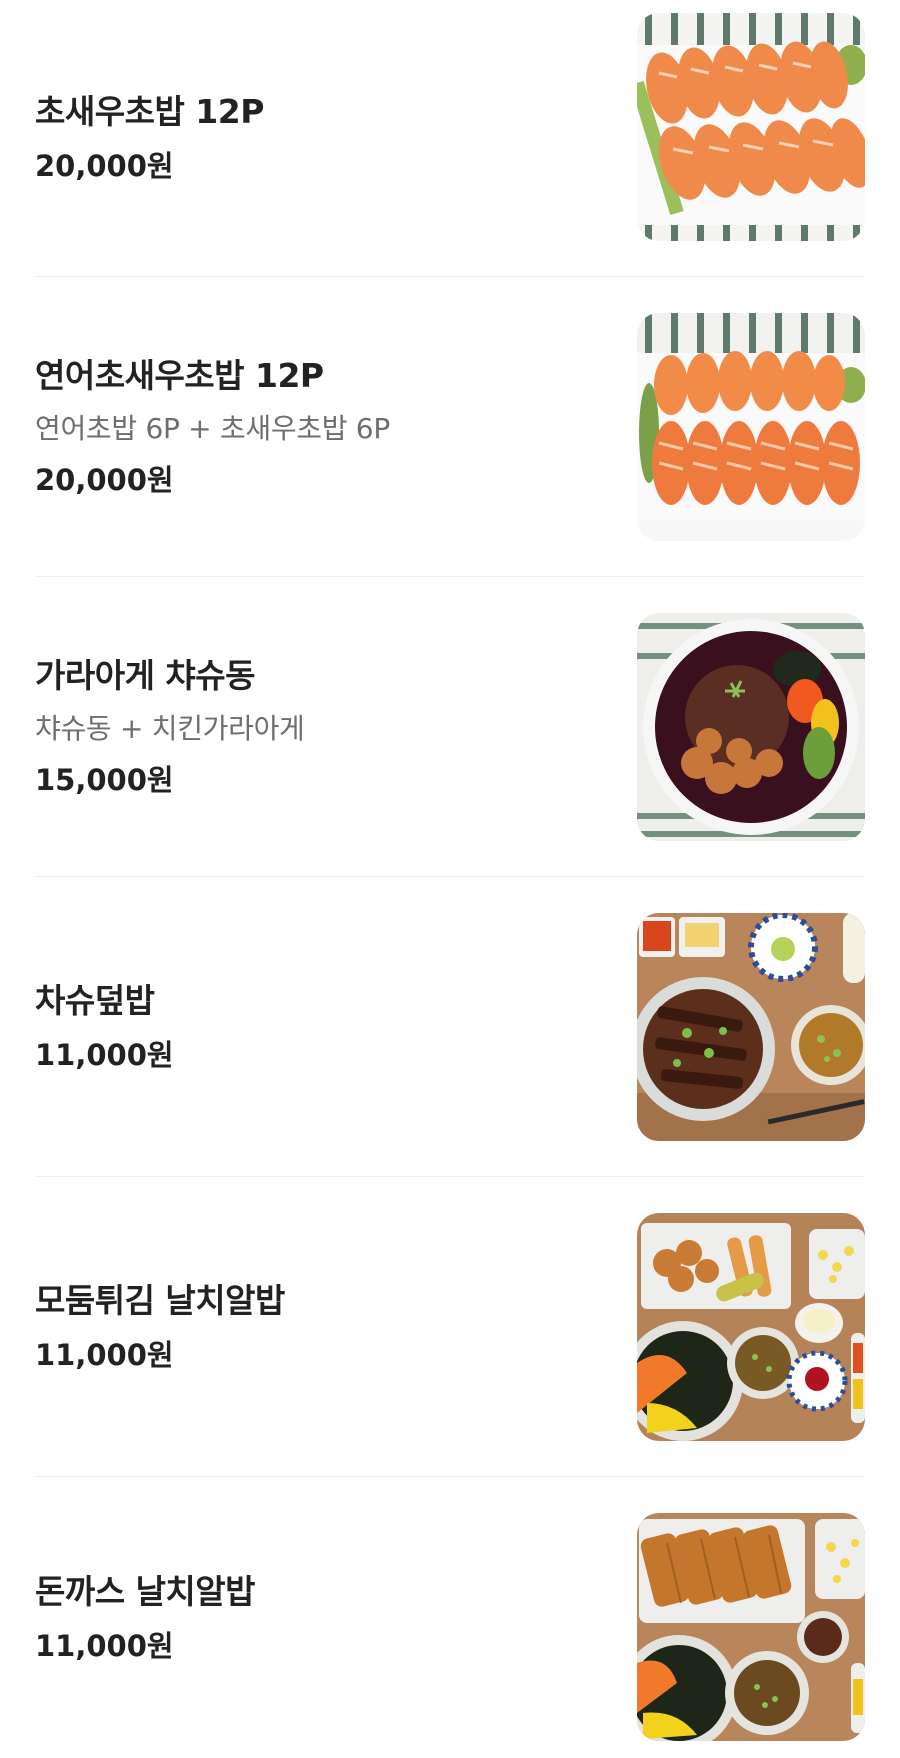 Image resolution: width=900 pixels, height=1758 pixels. Describe the element at coordinates (315, 138) in the screenshot. I see `menu-item-text: 초새우초밥 12P 20,000원` at that location.